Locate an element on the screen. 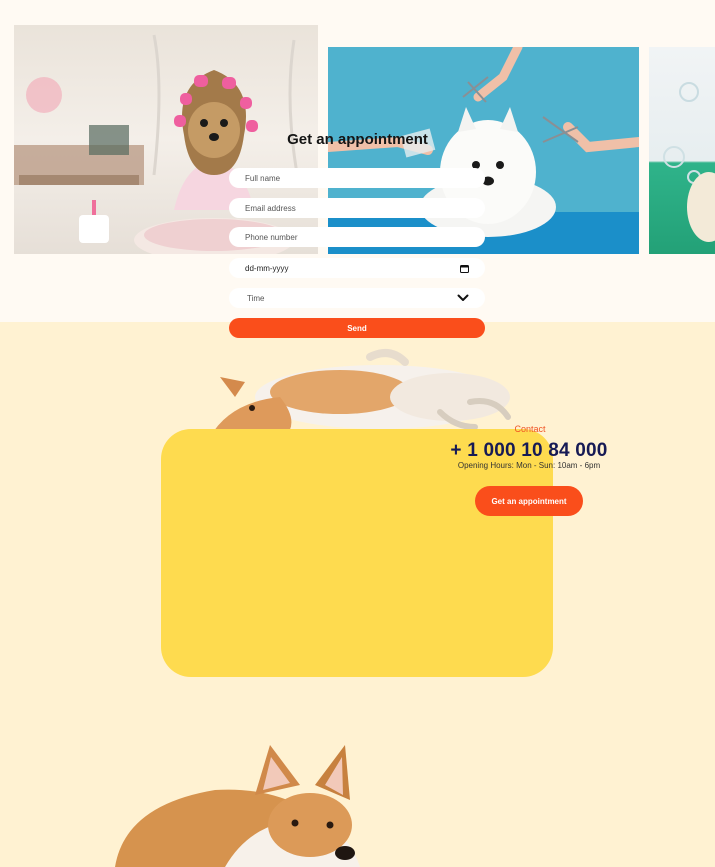  email-placeholder: Email address is located at coordinates (270, 208).